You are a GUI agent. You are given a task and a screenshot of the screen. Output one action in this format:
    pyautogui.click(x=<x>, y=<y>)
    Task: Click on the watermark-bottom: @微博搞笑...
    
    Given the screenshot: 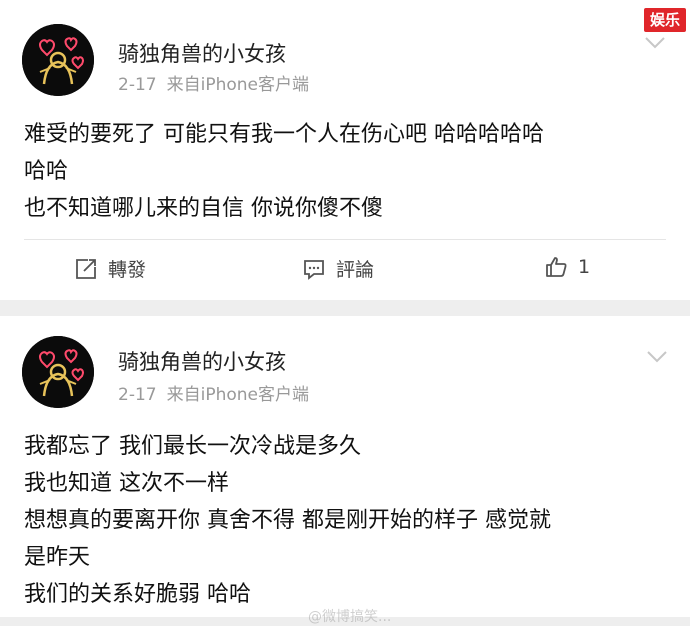 What is the action you would take?
    pyautogui.click(x=350, y=617)
    